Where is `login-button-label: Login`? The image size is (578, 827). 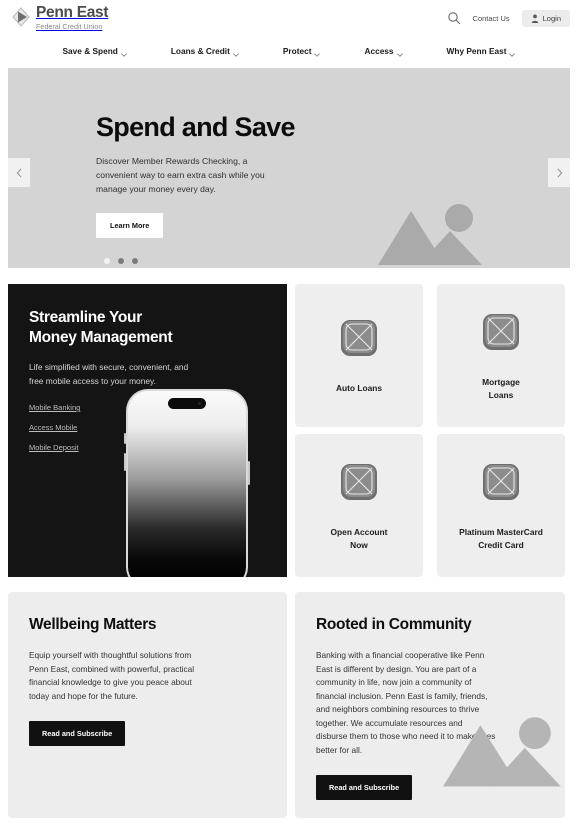 login-button-label: Login is located at coordinates (551, 18).